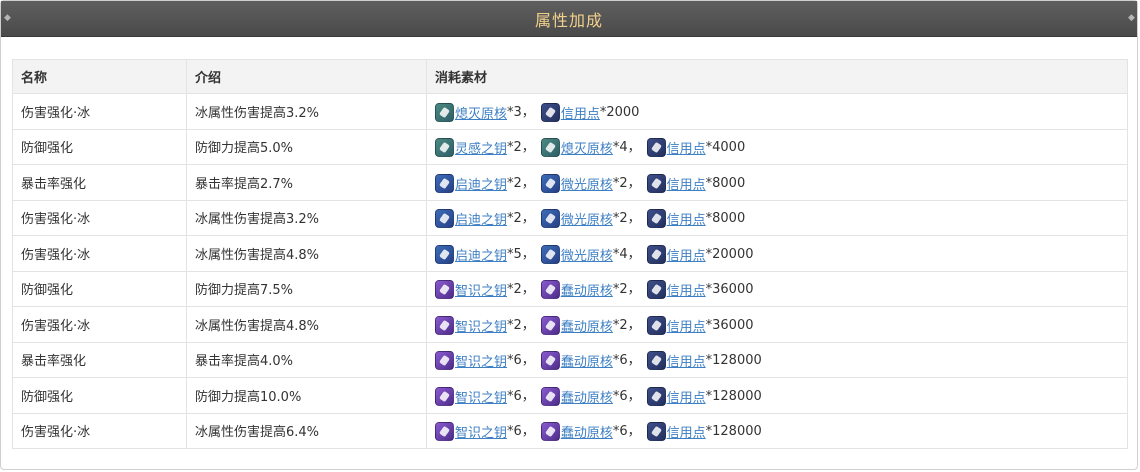 The width and height of the screenshot is (1140, 472). What do you see at coordinates (729, 325) in the screenshot?
I see `material-quantity: *36000` at bounding box center [729, 325].